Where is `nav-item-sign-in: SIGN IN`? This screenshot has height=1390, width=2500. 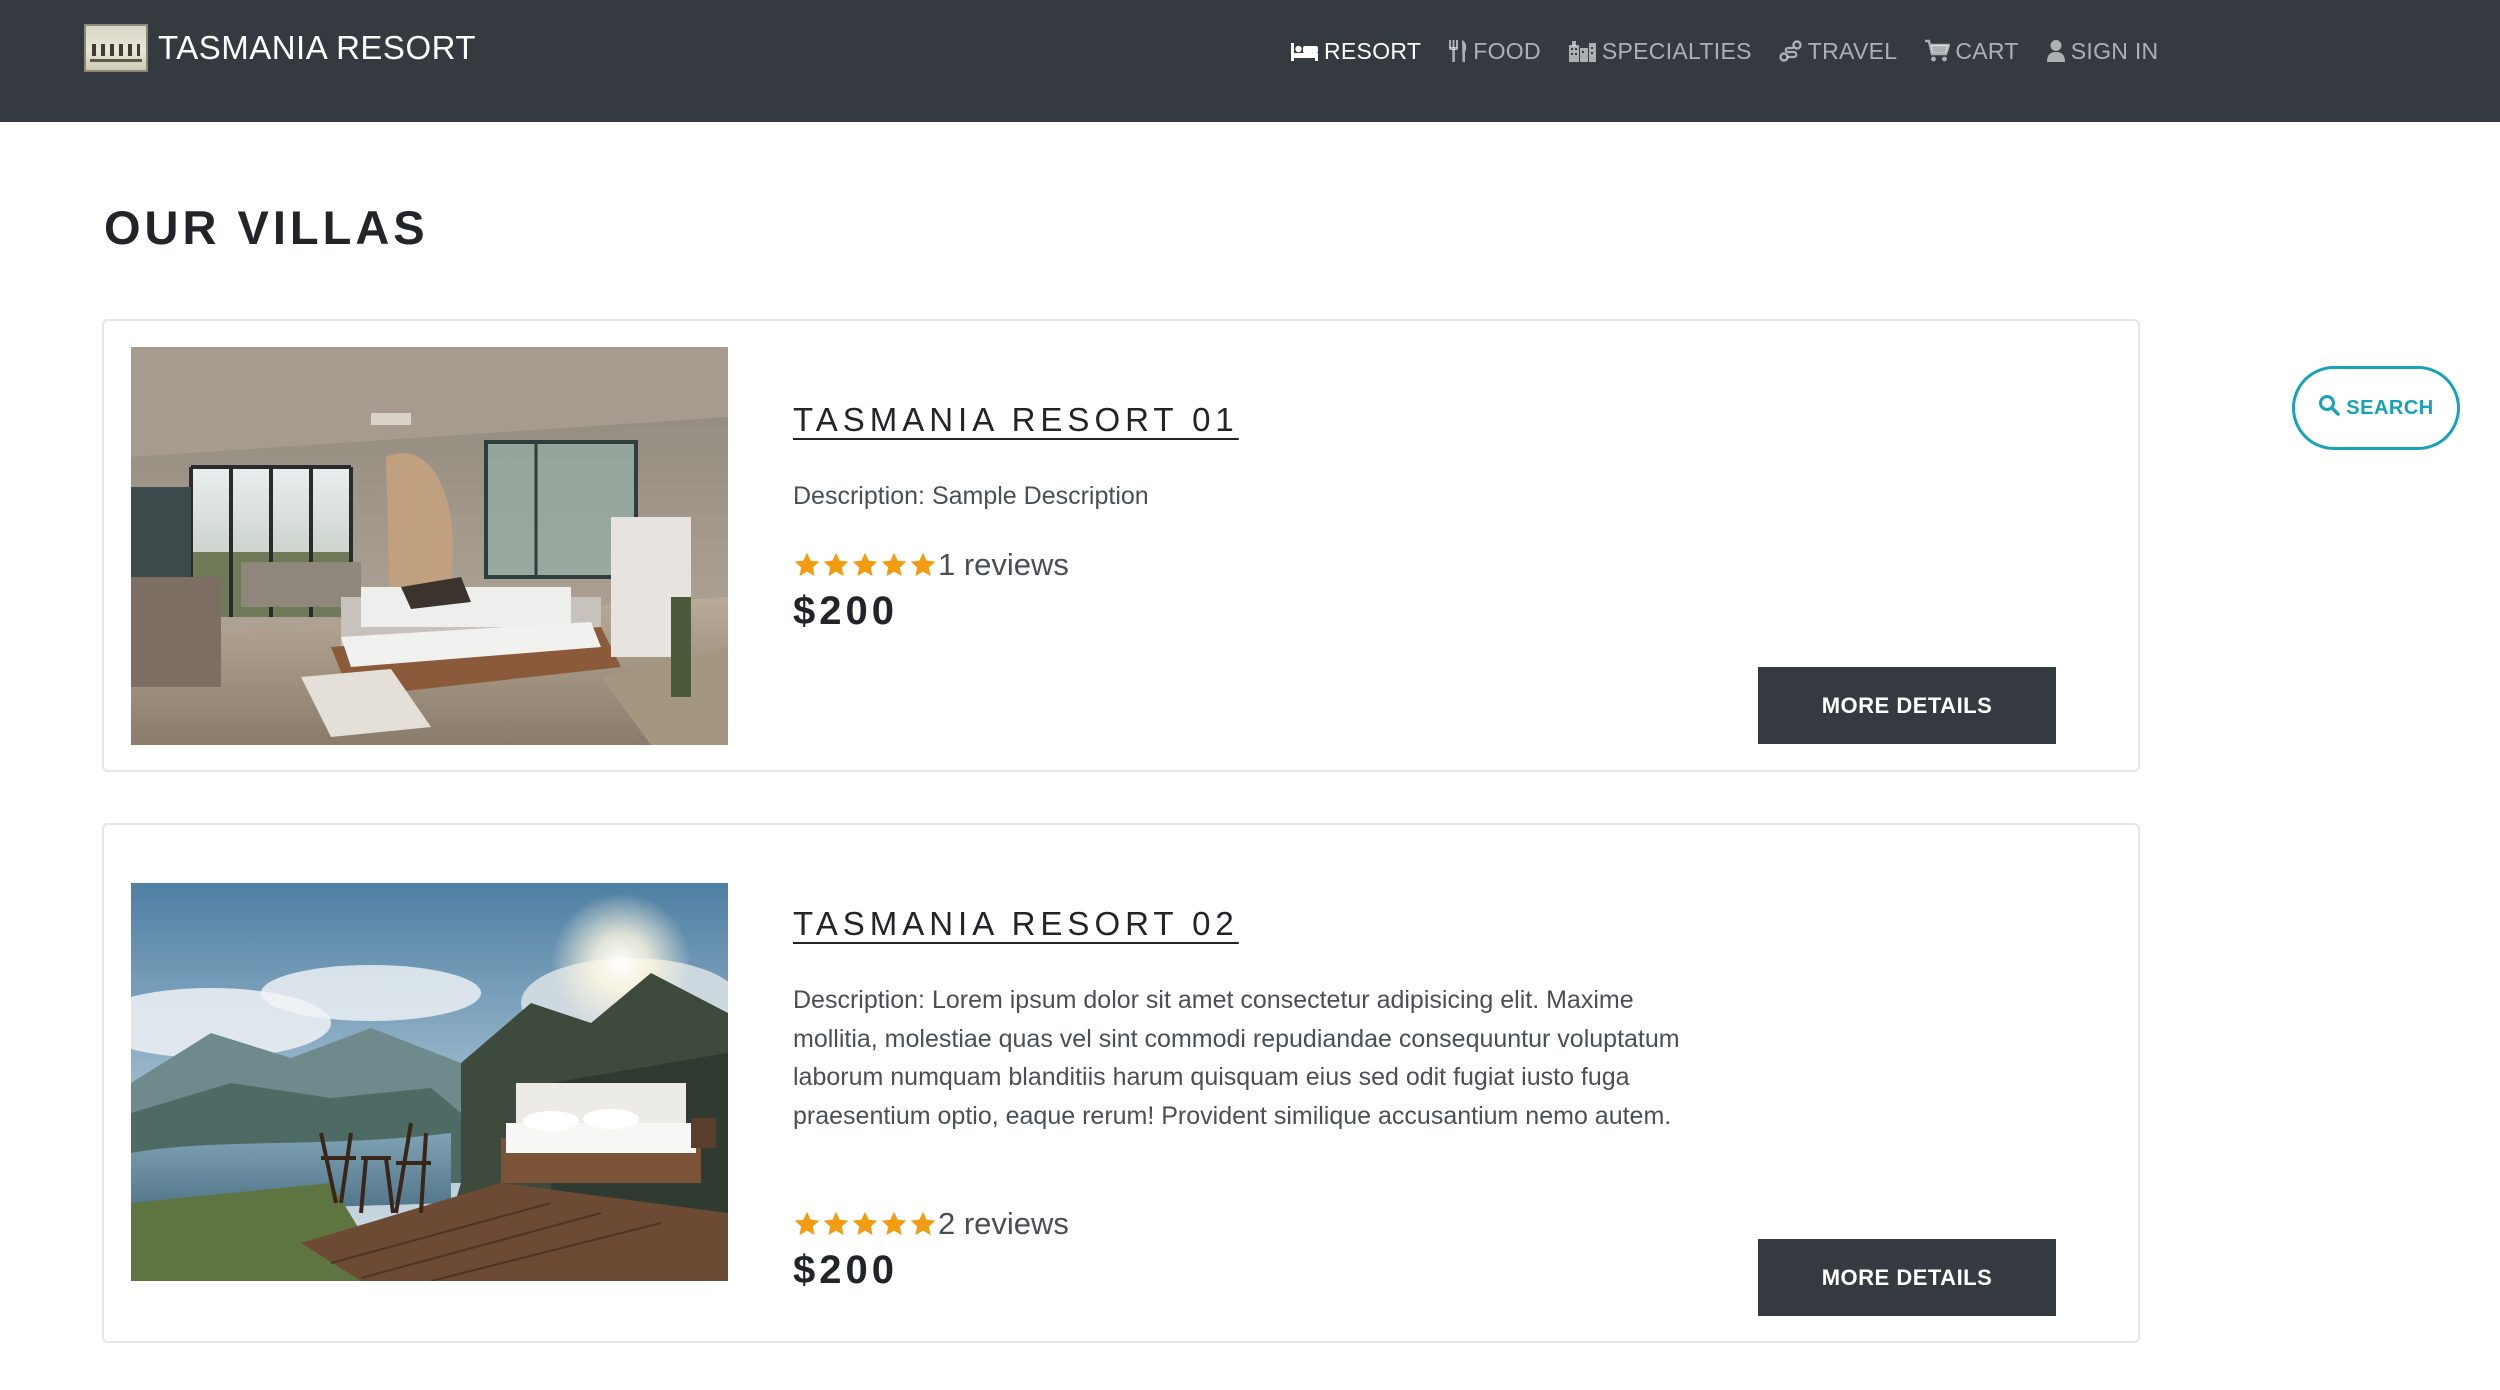
nav-item-sign-in: SIGN IN is located at coordinates (2102, 51).